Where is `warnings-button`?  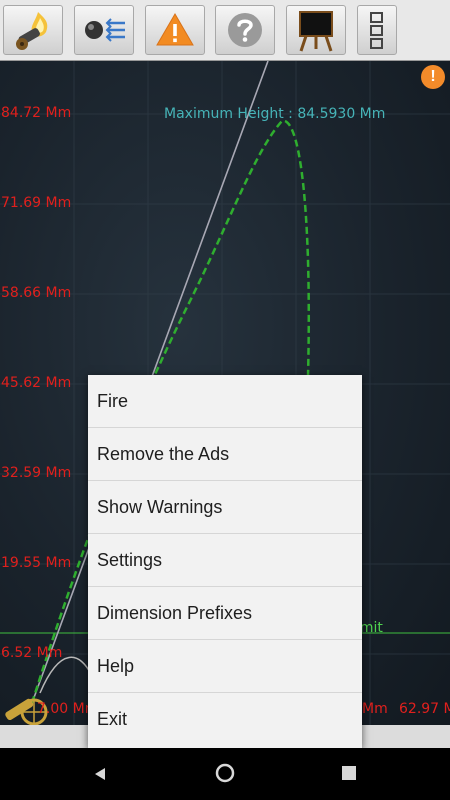
warnings-button is located at coordinates (175, 30).